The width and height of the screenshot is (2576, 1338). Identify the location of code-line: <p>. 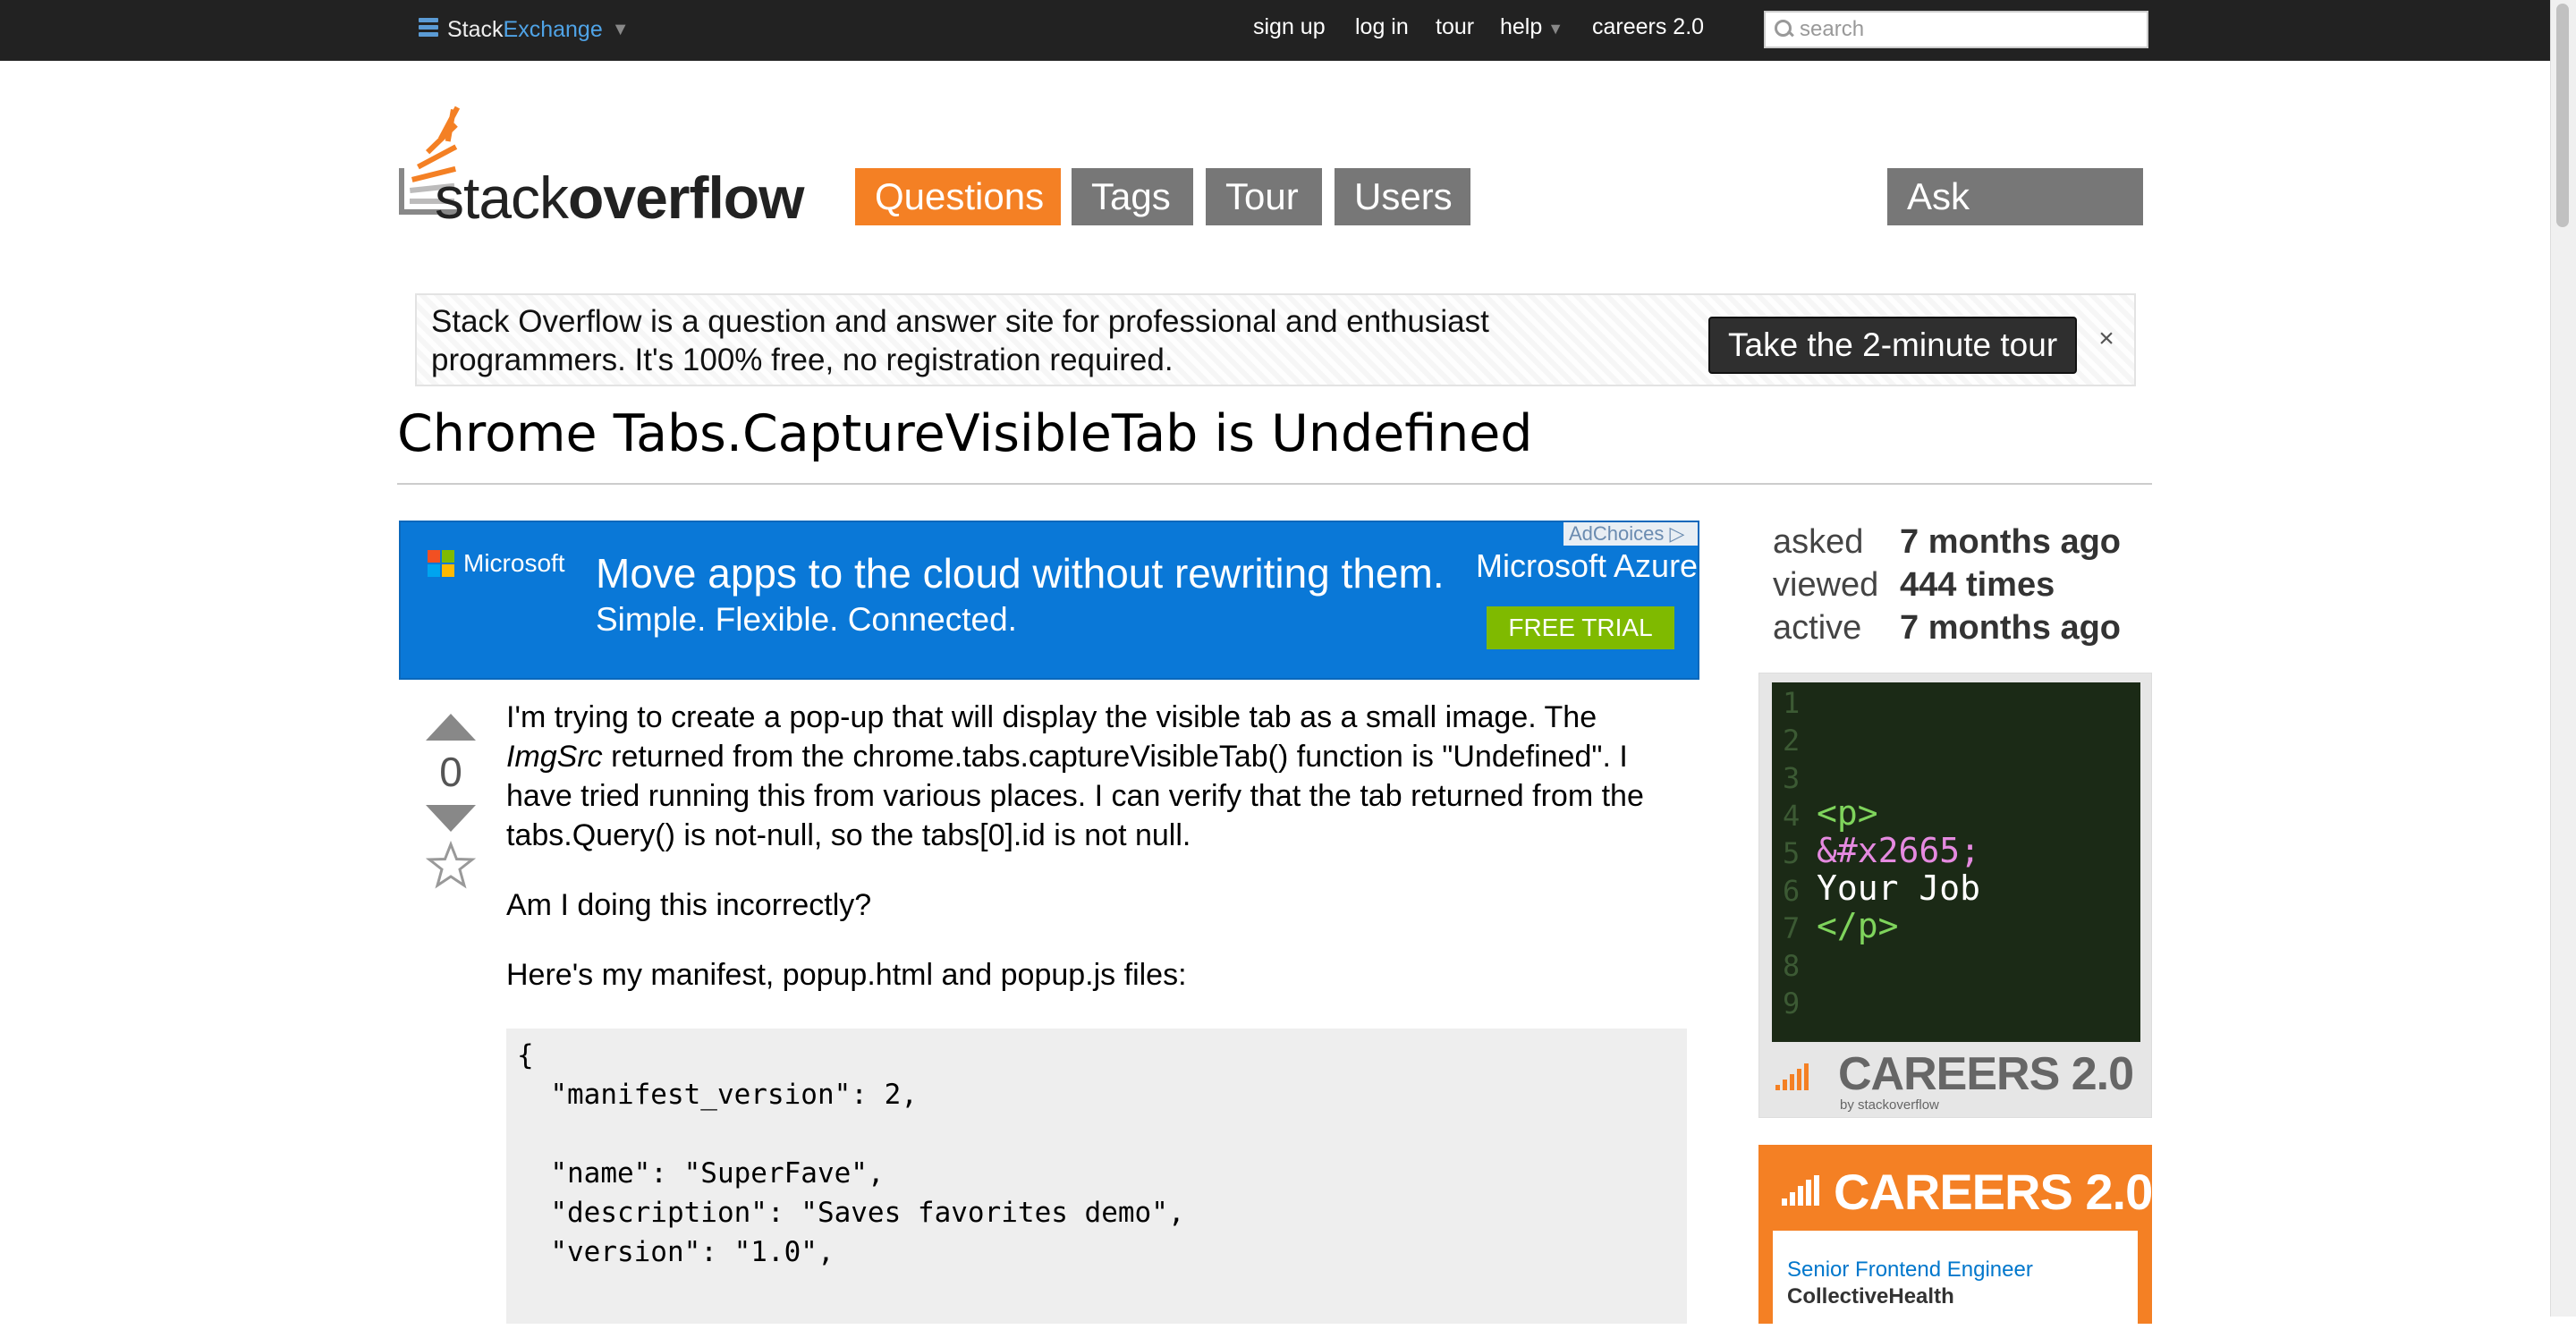
(1847, 813).